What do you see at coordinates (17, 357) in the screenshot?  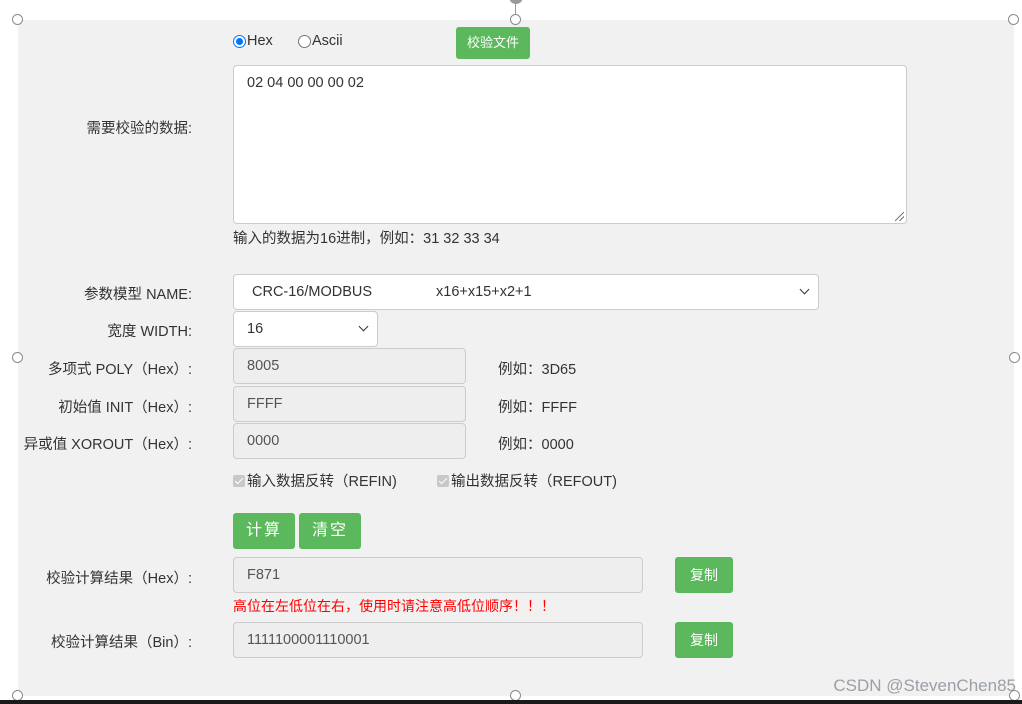 I see `resize-handle-middle-left` at bounding box center [17, 357].